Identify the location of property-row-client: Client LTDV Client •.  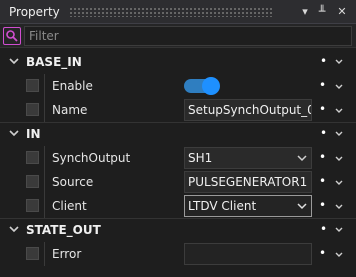
(178, 206).